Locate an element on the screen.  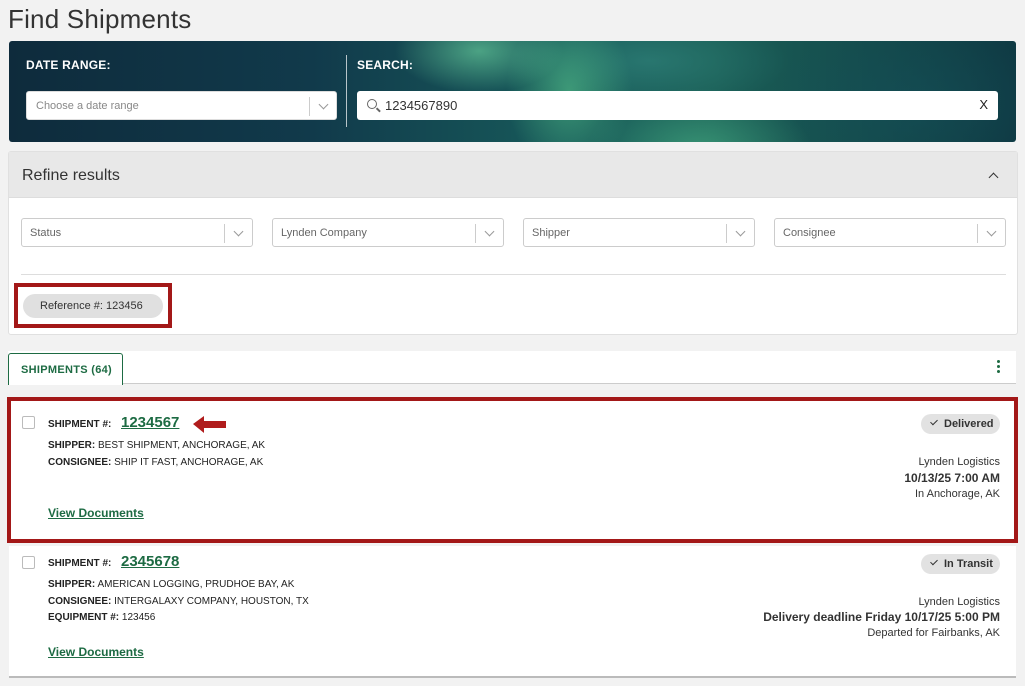
status-badge-label: In Transit is located at coordinates (968, 564).